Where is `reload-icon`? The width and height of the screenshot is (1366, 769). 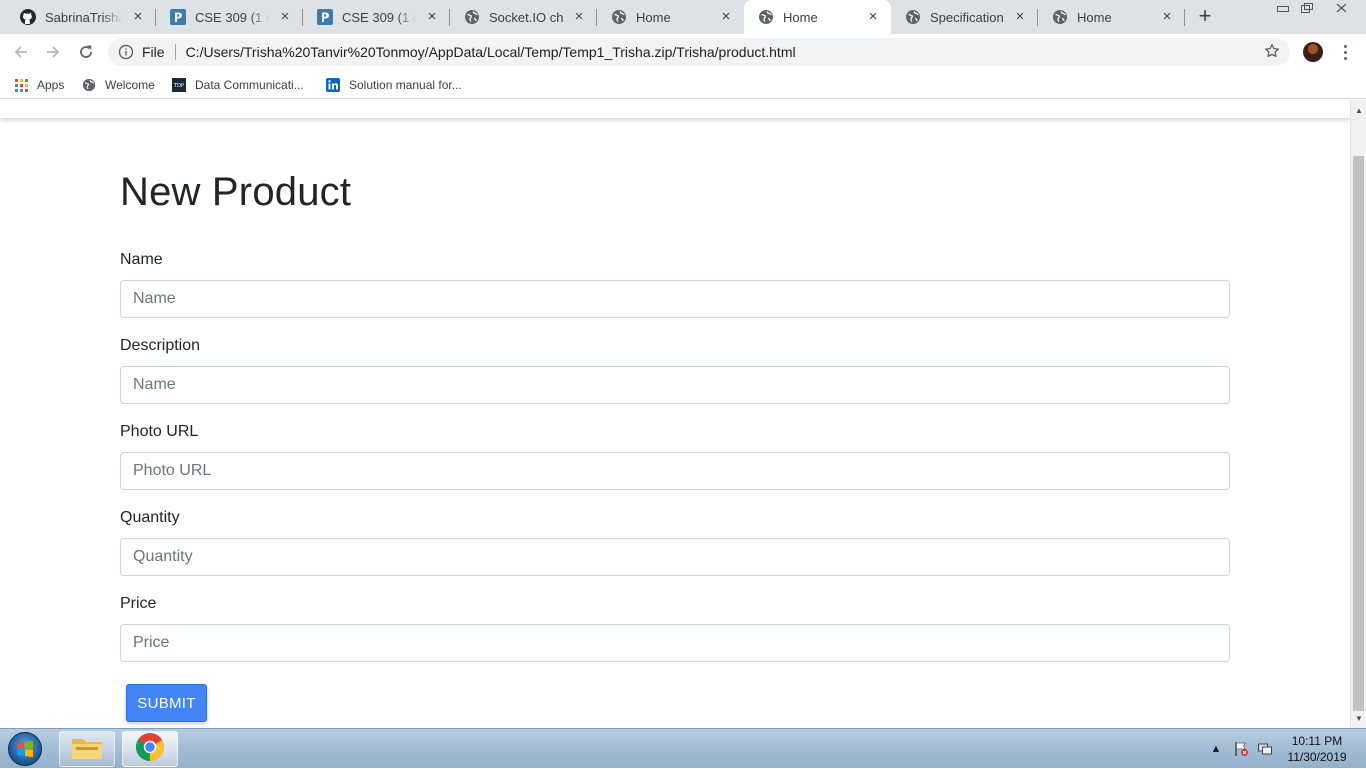
reload-icon is located at coordinates (86, 51).